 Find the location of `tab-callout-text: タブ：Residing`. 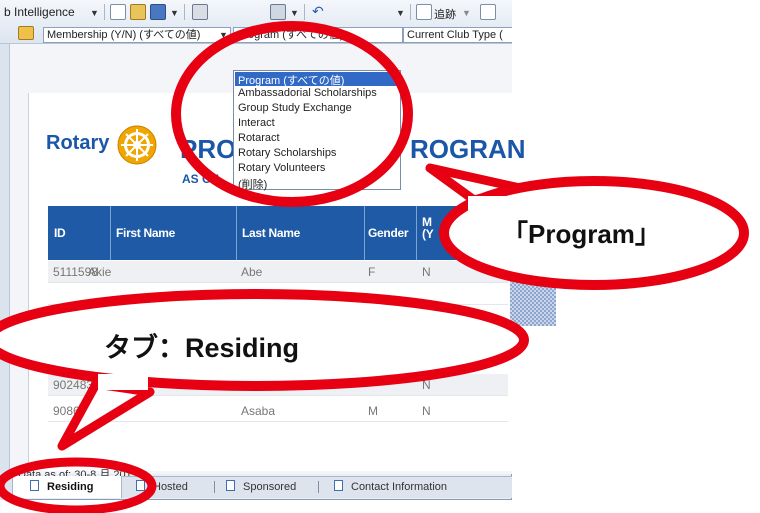

tab-callout-text: タブ：Residing is located at coordinates (202, 348).